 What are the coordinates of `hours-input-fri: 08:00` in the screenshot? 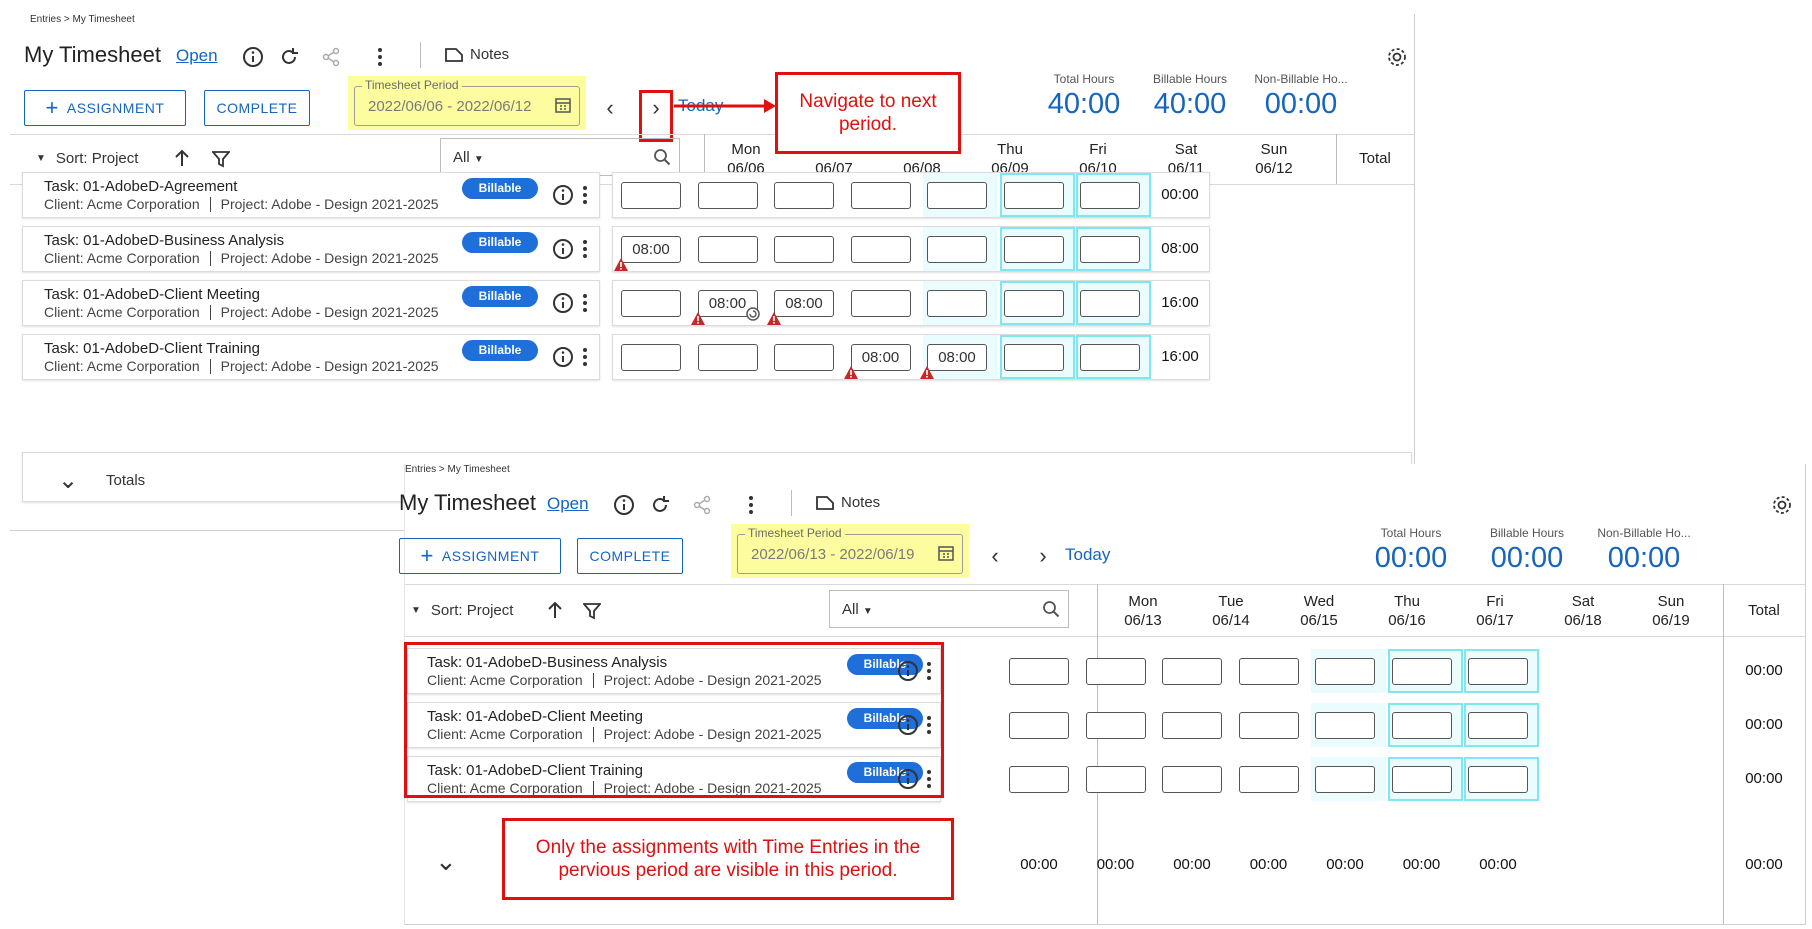 It's located at (957, 357).